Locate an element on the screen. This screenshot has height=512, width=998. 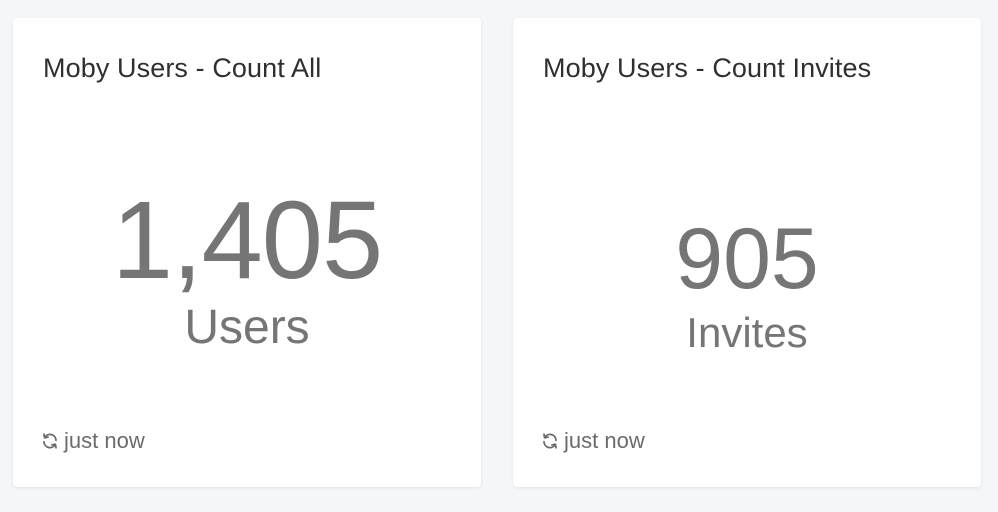
metric-unit: Users is located at coordinates (247, 327).